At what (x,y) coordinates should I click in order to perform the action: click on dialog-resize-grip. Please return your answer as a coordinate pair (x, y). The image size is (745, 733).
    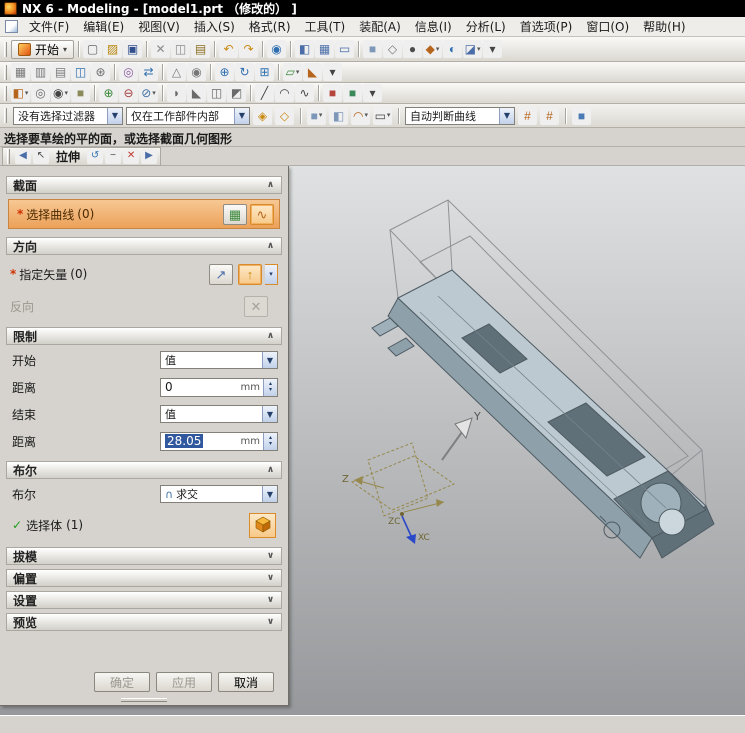
    Looking at the image, I should click on (144, 699).